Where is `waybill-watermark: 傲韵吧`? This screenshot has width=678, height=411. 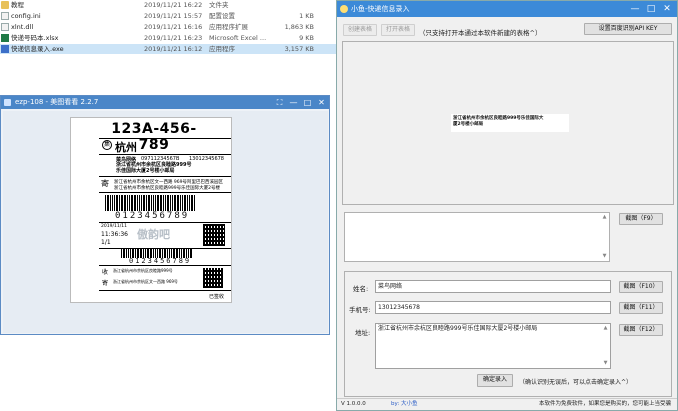
waybill-watermark: 傲韵吧 is located at coordinates (153, 234).